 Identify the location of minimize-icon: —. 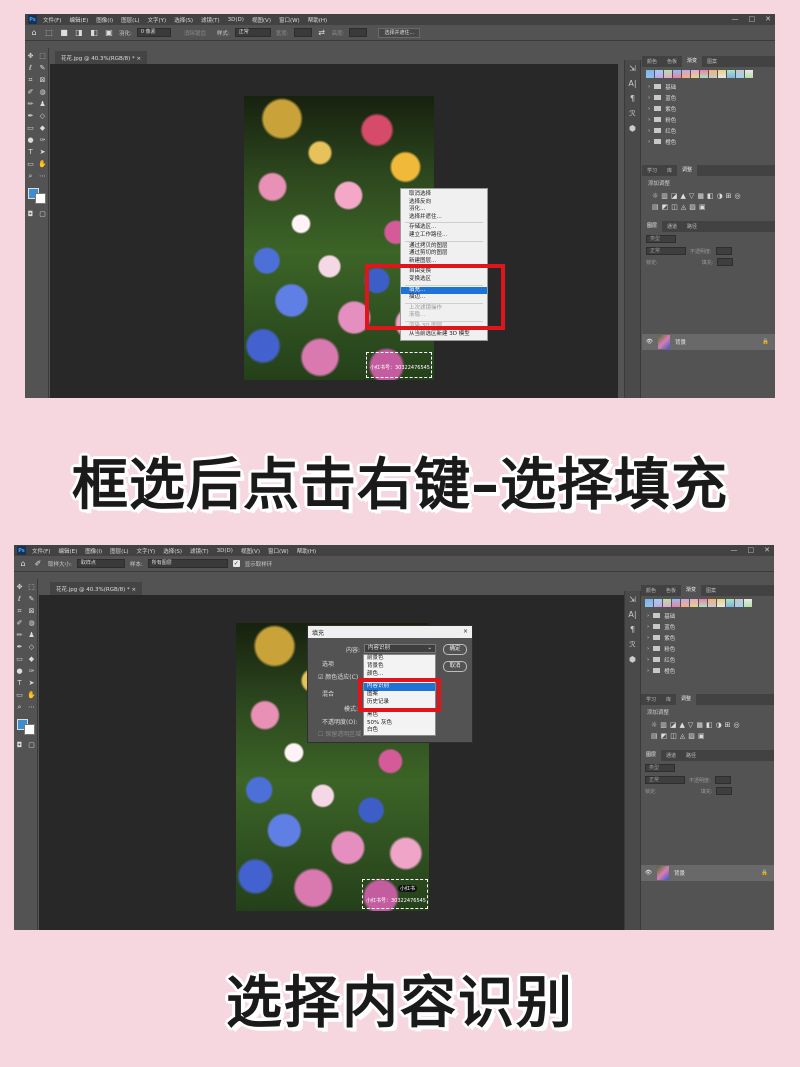
(734, 550).